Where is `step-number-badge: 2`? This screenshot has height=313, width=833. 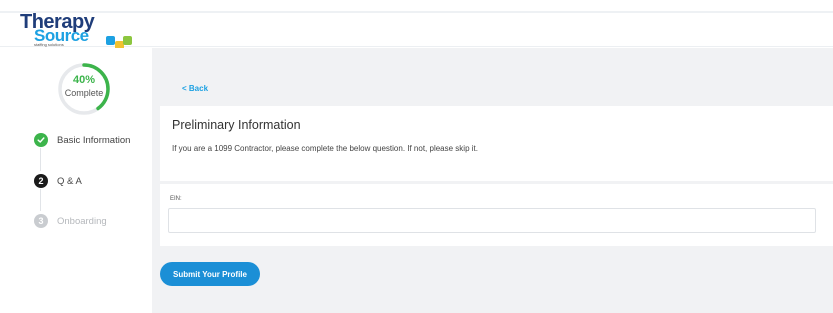 step-number-badge: 2 is located at coordinates (41, 181).